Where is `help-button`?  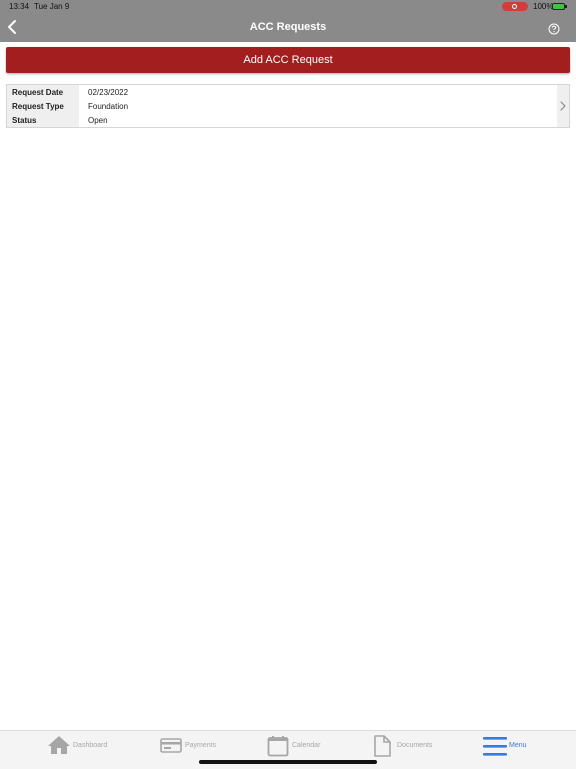
help-button is located at coordinates (554, 28).